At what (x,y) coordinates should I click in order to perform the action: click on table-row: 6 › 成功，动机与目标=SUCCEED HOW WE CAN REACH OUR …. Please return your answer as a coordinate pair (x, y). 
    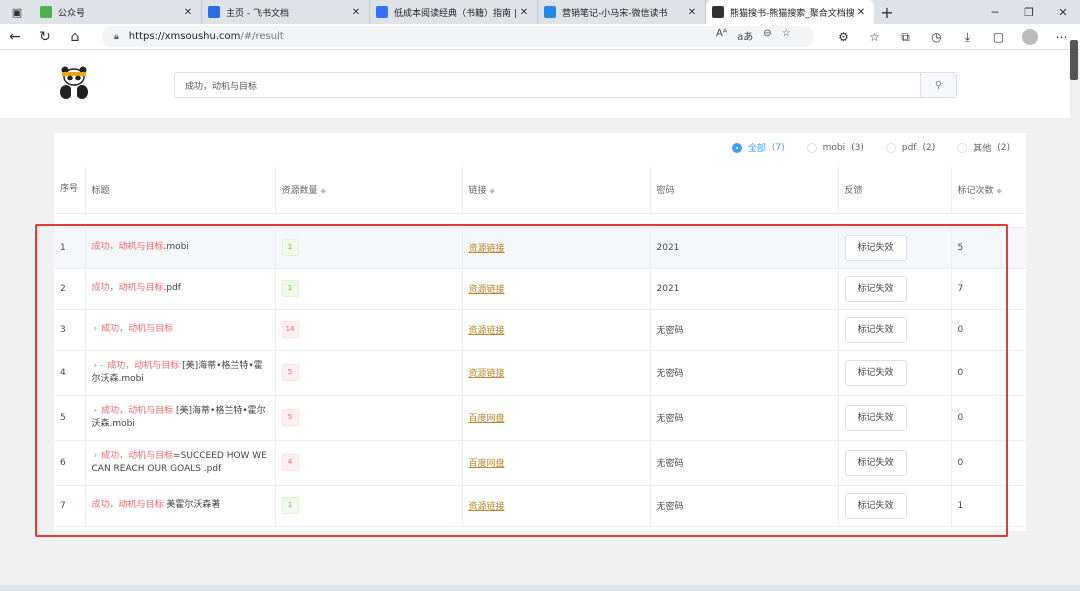
    Looking at the image, I should click on (540, 463).